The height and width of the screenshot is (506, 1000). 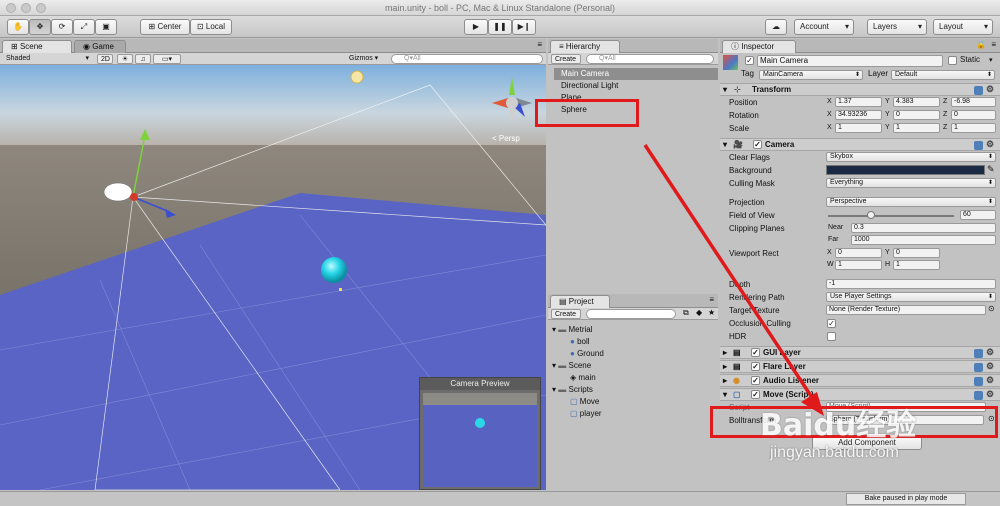 I want to click on occlusion-culling-checkbox: ✓, so click(x=831, y=323).